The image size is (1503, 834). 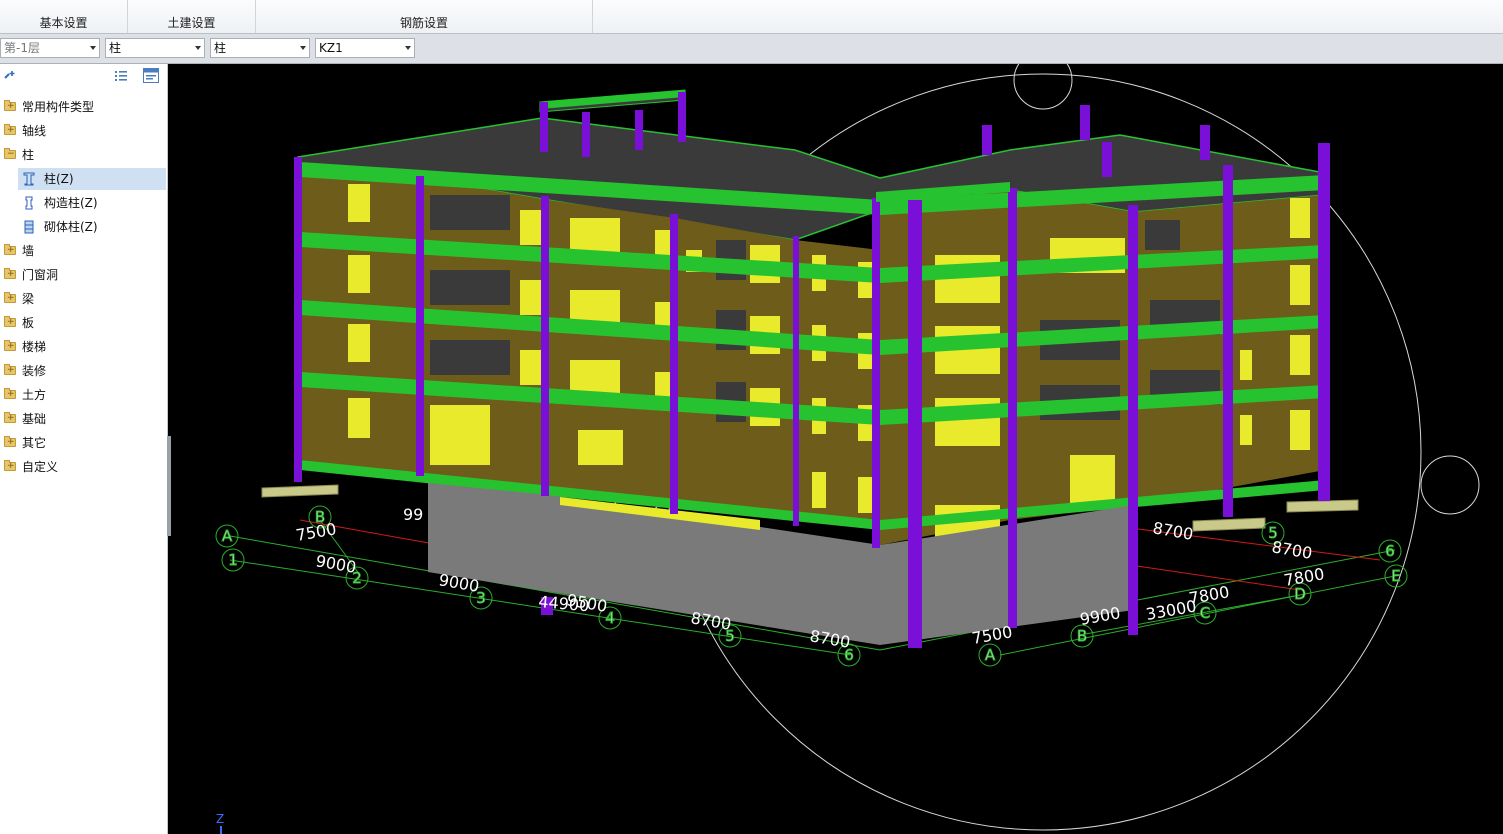 I want to click on tree-node-label: 柱, so click(x=28, y=155).